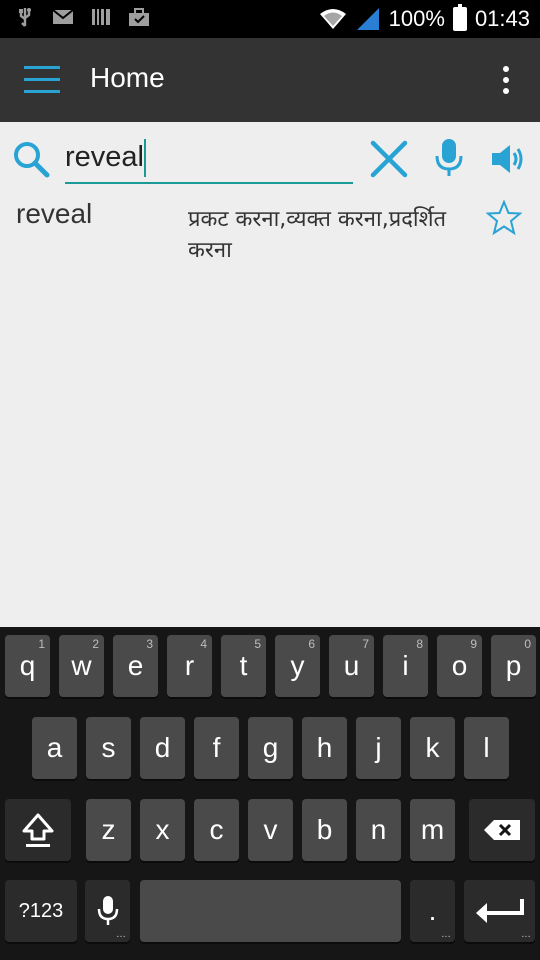 The image size is (540, 960). What do you see at coordinates (270, 19) in the screenshot?
I see `status-bar: 100% 01:43` at bounding box center [270, 19].